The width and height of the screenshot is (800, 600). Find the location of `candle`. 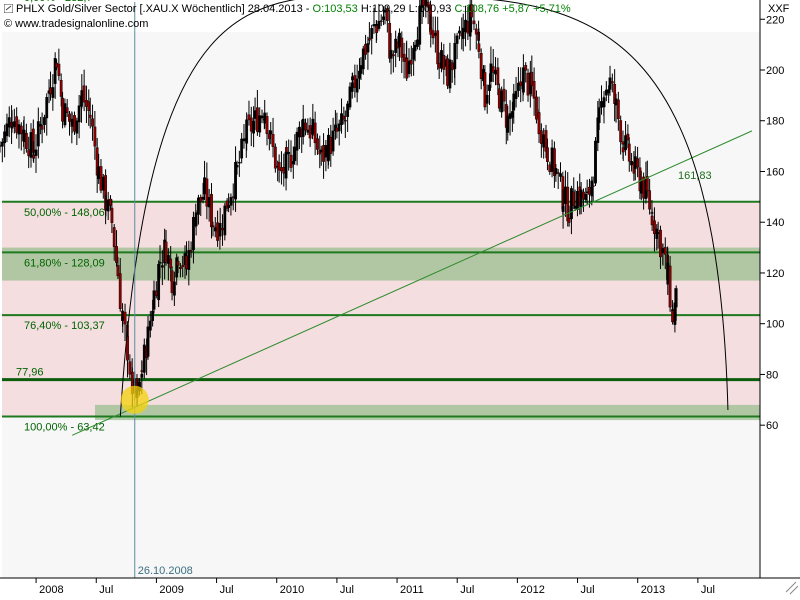

candle is located at coordinates (275, 158).